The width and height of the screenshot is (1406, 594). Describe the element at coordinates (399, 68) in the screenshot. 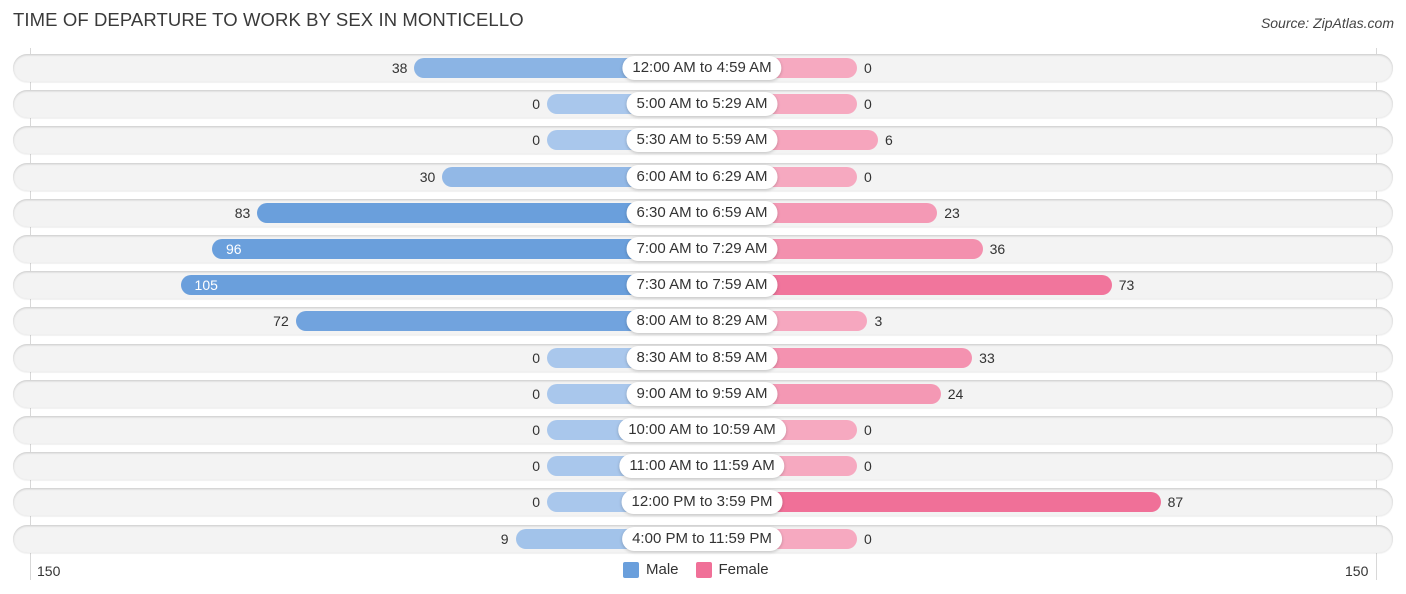

I see `value-label-male: 38` at that location.